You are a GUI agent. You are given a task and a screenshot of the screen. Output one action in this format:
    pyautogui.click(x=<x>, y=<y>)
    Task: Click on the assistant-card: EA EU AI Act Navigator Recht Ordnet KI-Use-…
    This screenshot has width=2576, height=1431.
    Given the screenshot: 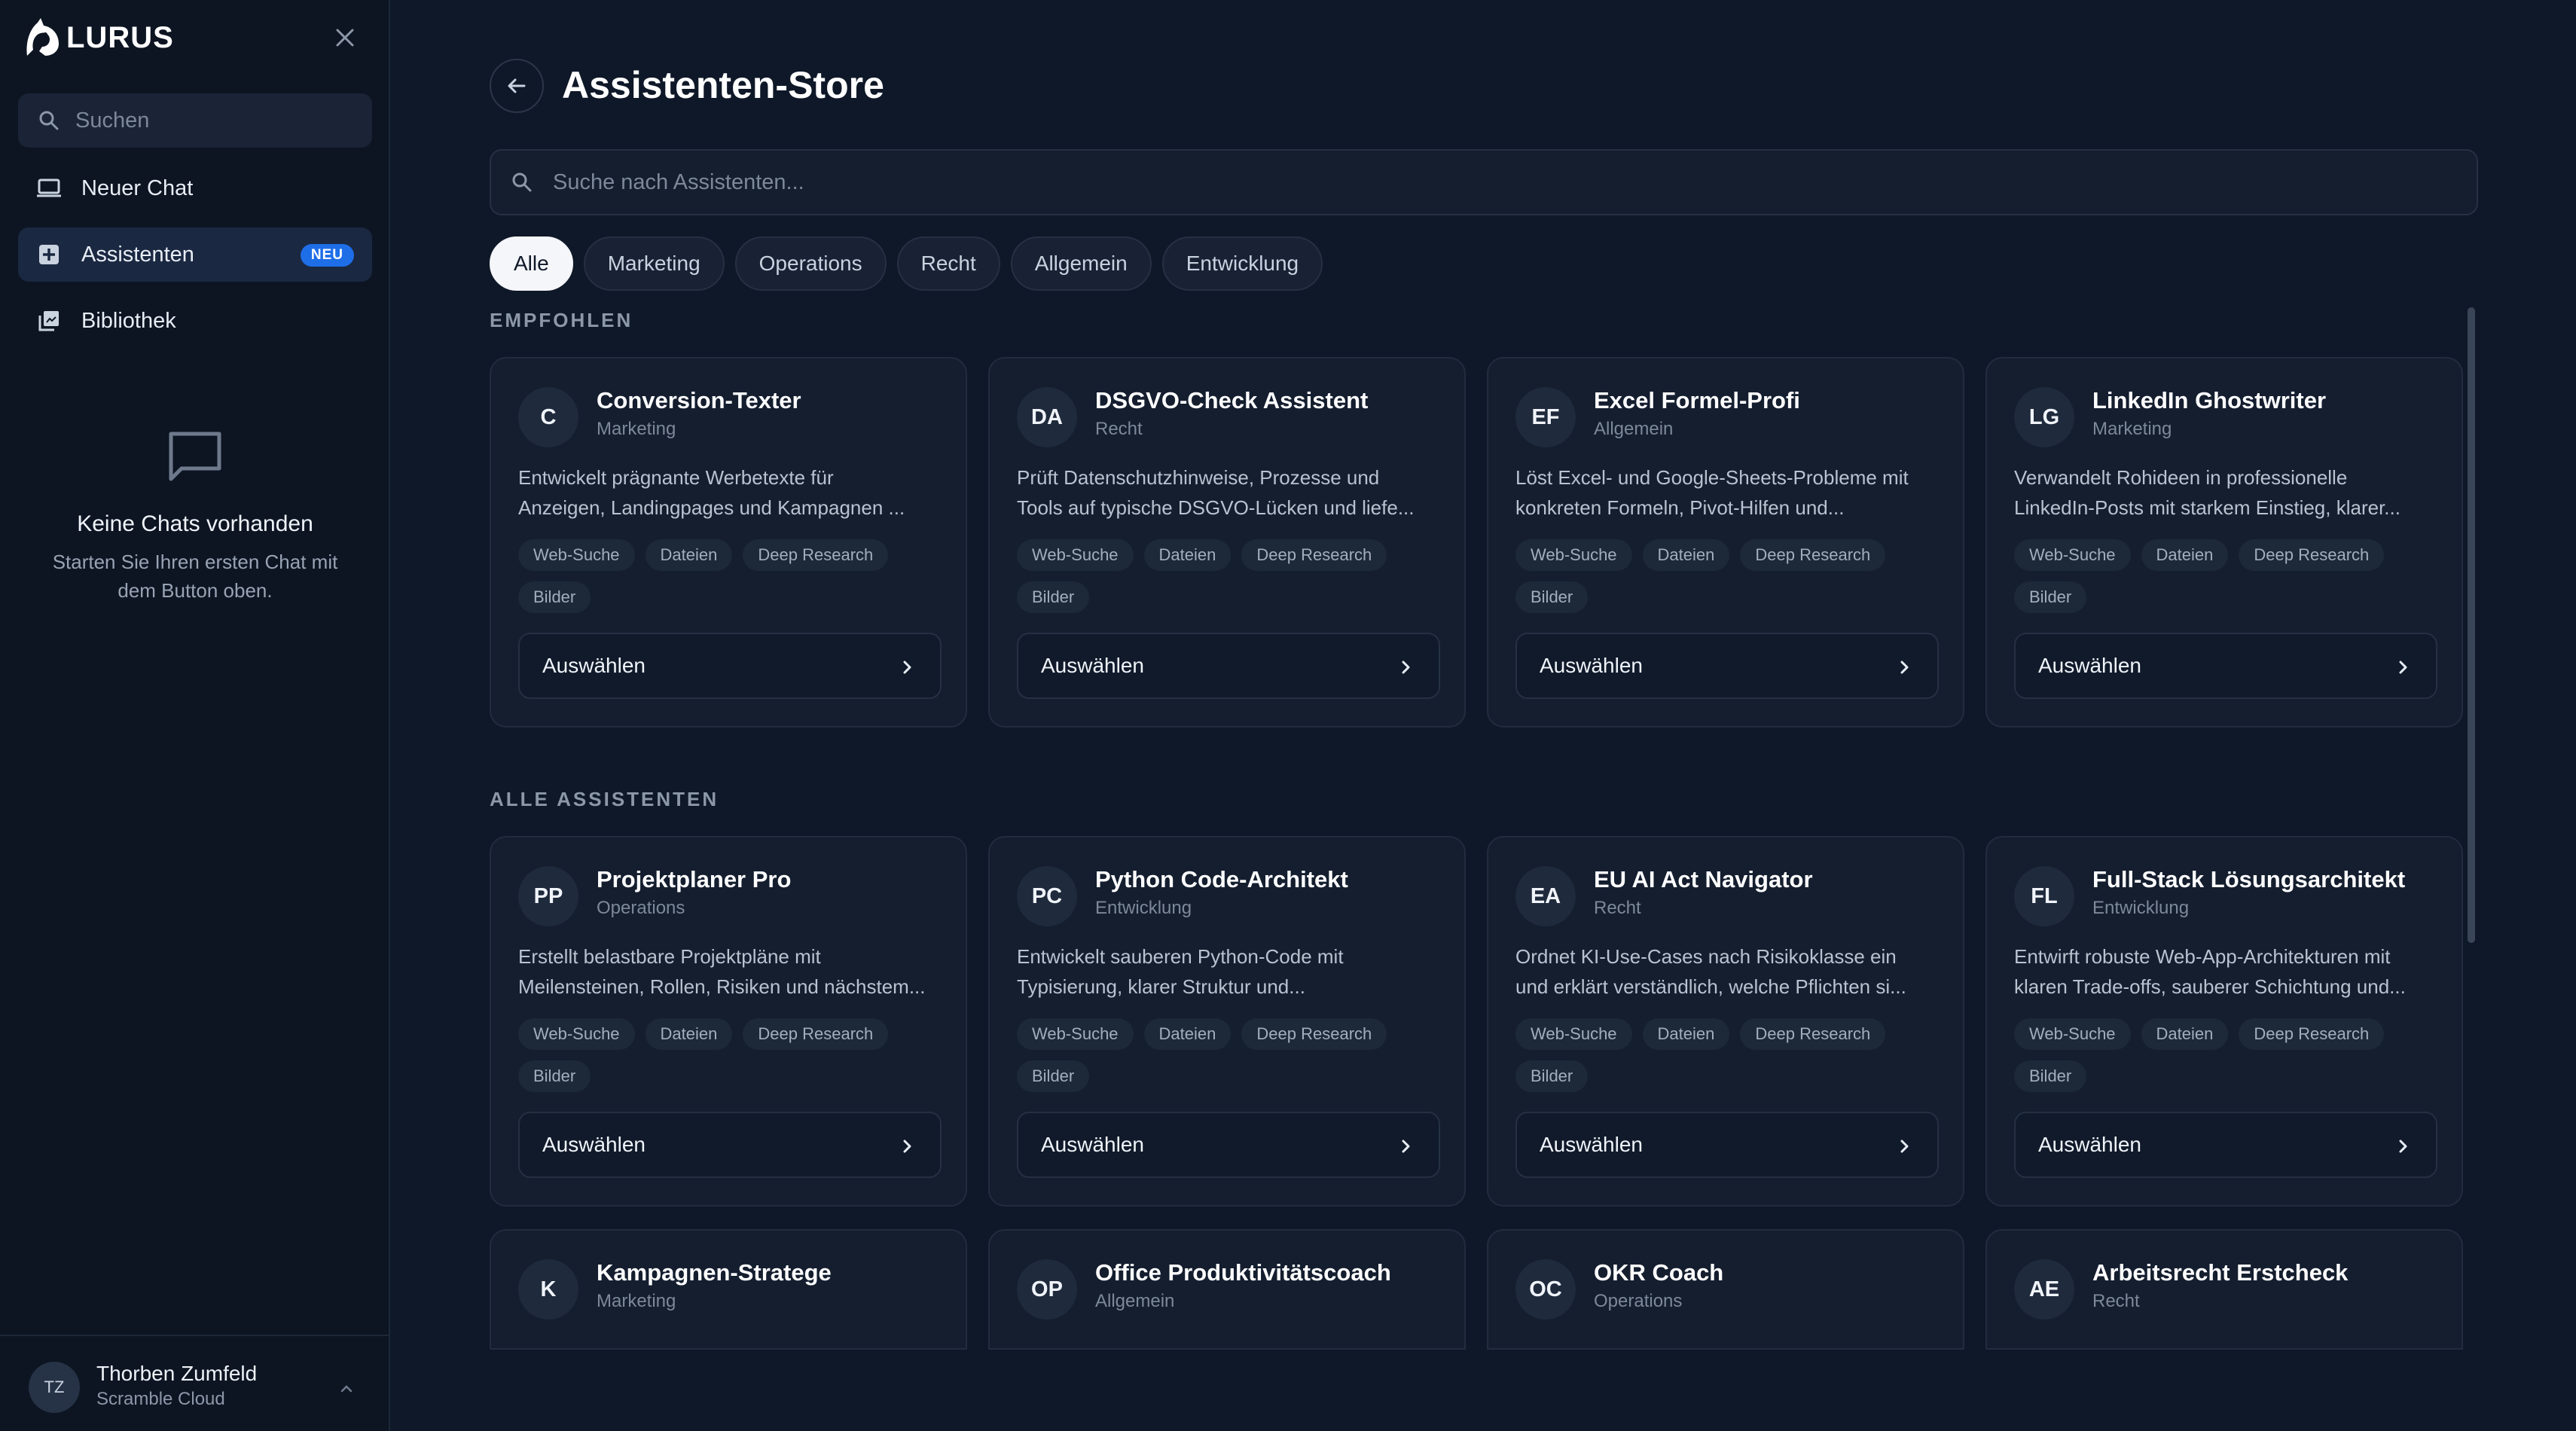 What is the action you would take?
    pyautogui.click(x=1726, y=1021)
    